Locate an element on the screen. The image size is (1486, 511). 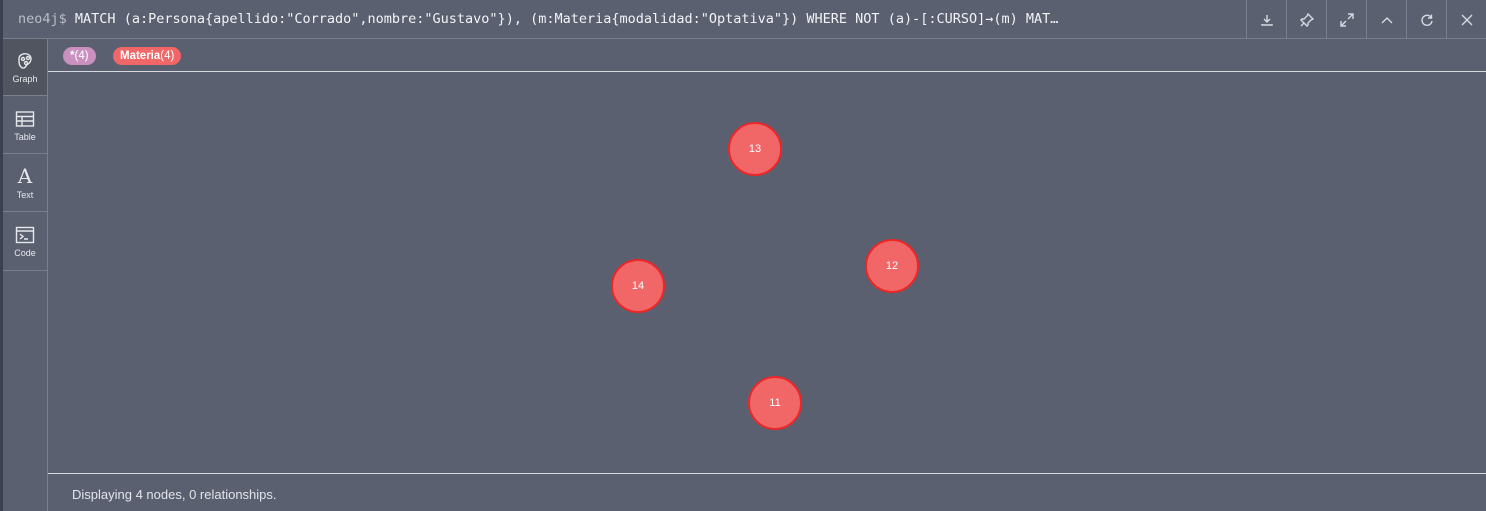
pin-button is located at coordinates (1306, 19).